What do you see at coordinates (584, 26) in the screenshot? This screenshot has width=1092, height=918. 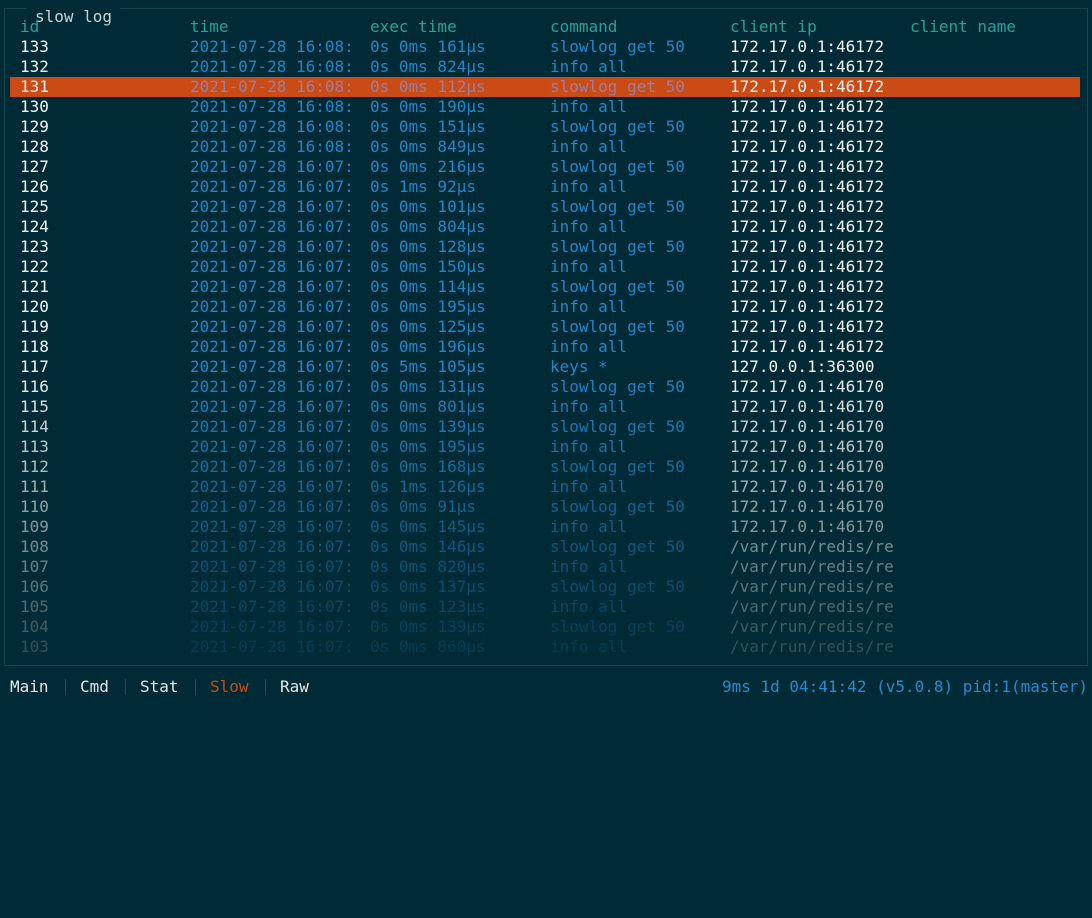 I see `column-header-command: command` at bounding box center [584, 26].